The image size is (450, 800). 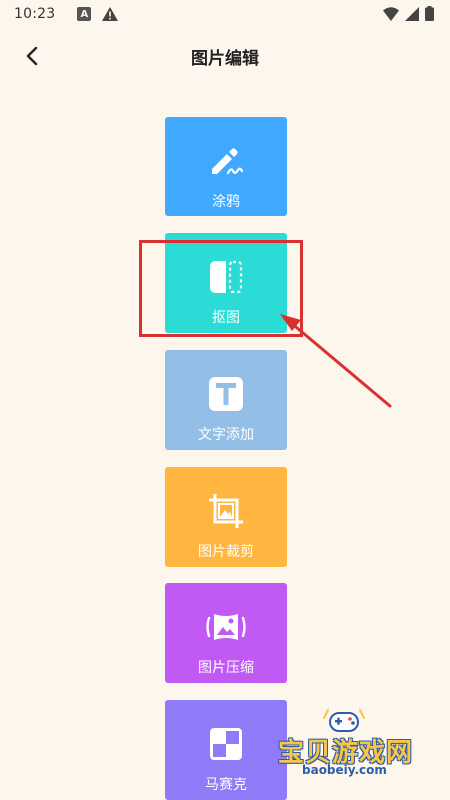 I want to click on tool-cutout-button: 抠图, so click(x=226, y=283).